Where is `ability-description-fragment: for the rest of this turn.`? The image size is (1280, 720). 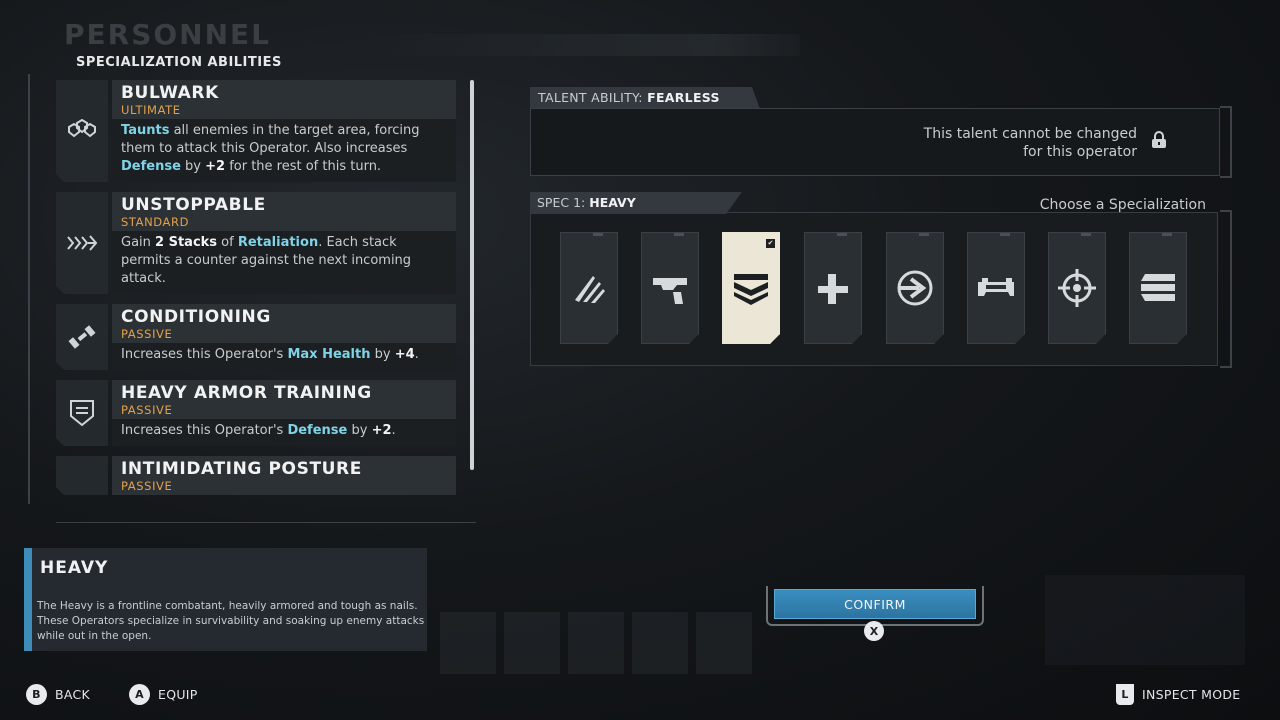 ability-description-fragment: for the rest of this turn. is located at coordinates (303, 166).